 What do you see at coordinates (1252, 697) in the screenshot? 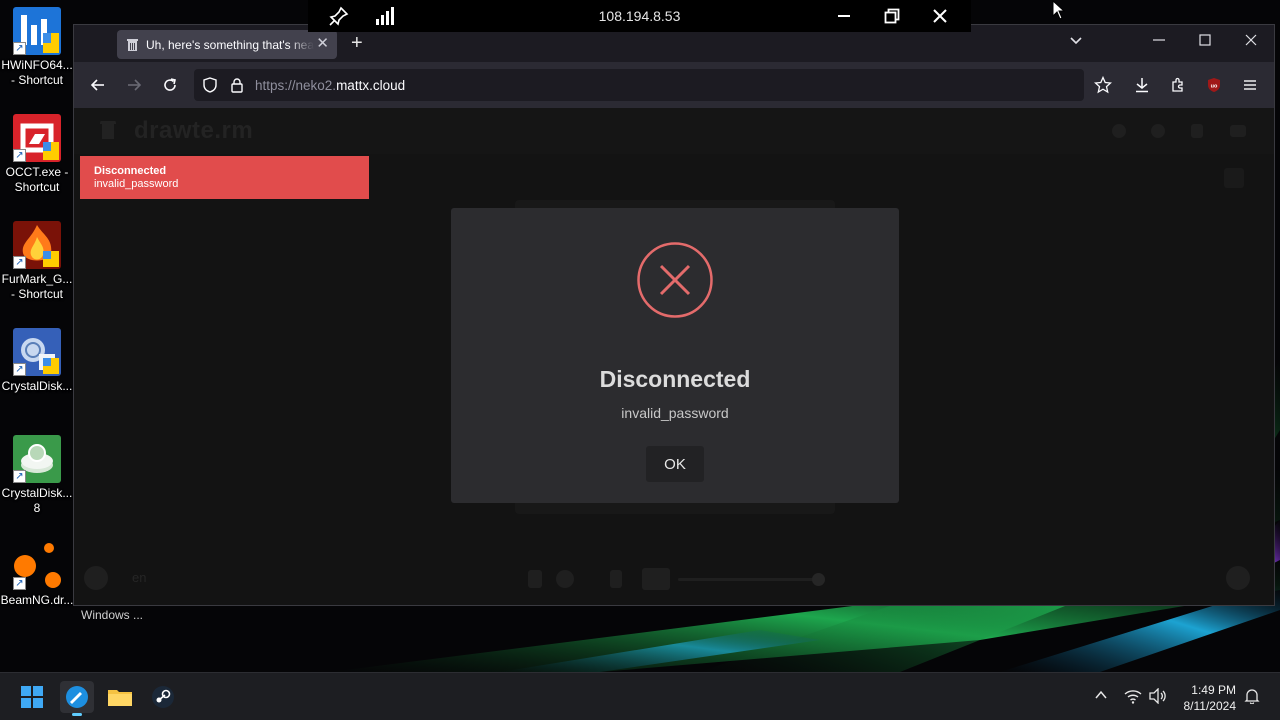
I see `notification-bell-icon` at bounding box center [1252, 697].